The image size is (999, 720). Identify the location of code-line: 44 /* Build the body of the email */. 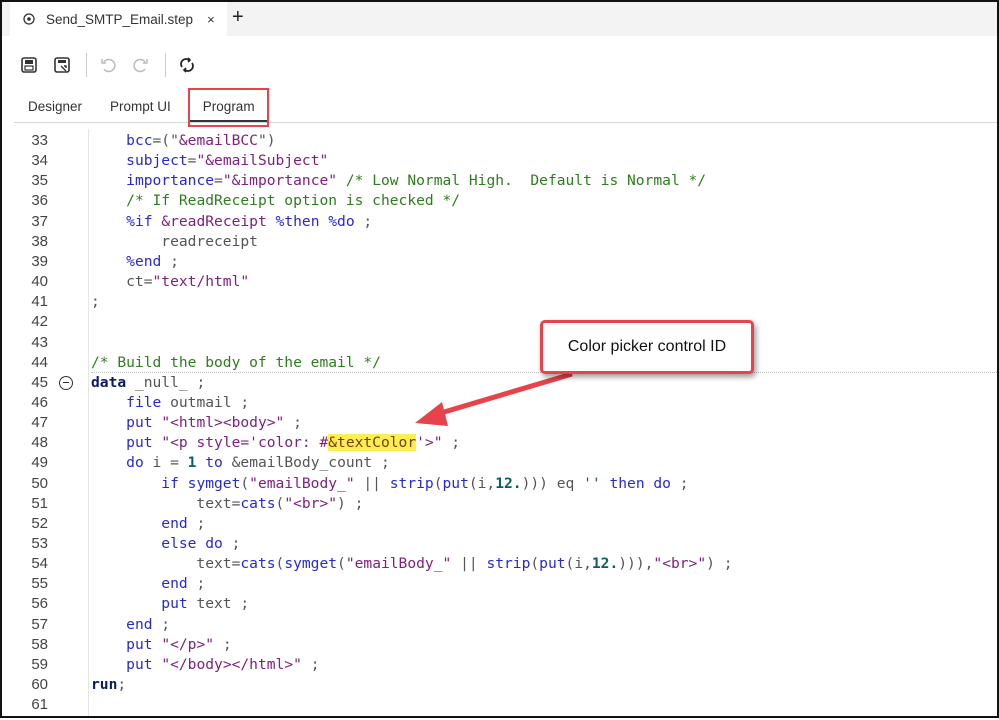
(499, 363).